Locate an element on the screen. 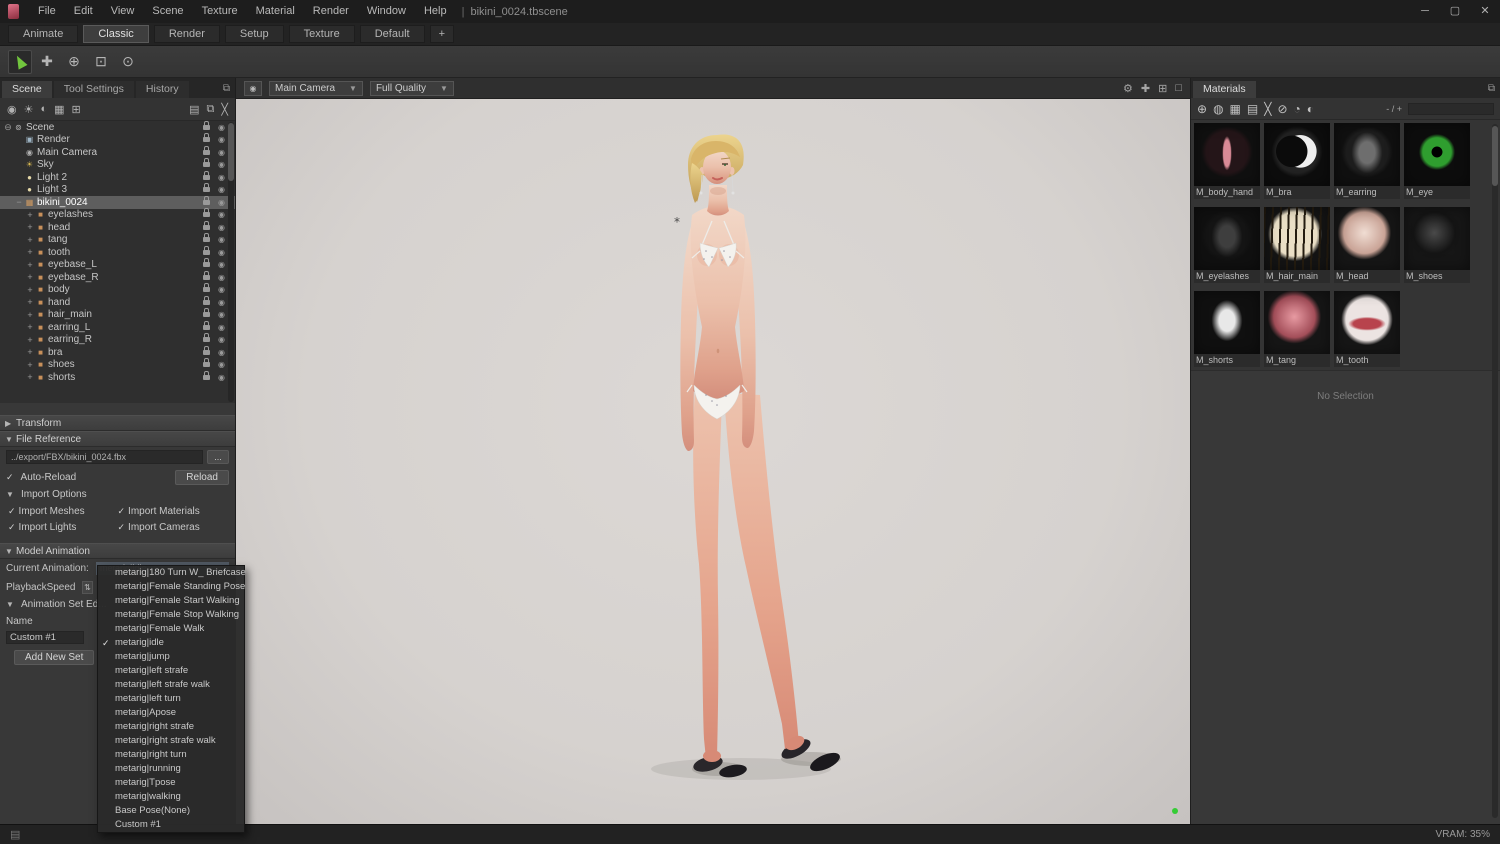  dropdown-item: metarig|running is located at coordinates (171, 769).